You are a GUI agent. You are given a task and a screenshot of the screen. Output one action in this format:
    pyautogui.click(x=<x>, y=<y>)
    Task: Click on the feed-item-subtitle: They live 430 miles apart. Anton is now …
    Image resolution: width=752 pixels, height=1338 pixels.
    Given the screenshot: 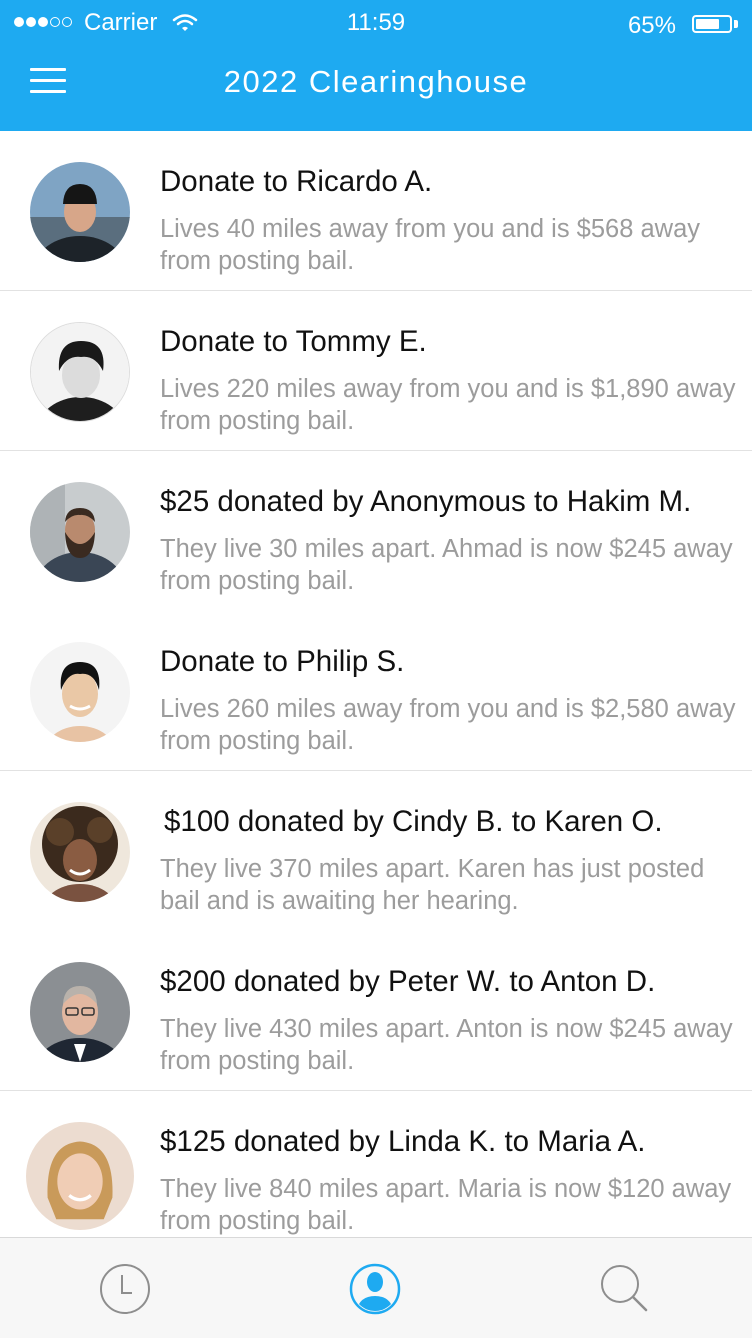 What is the action you would take?
    pyautogui.click(x=446, y=1045)
    